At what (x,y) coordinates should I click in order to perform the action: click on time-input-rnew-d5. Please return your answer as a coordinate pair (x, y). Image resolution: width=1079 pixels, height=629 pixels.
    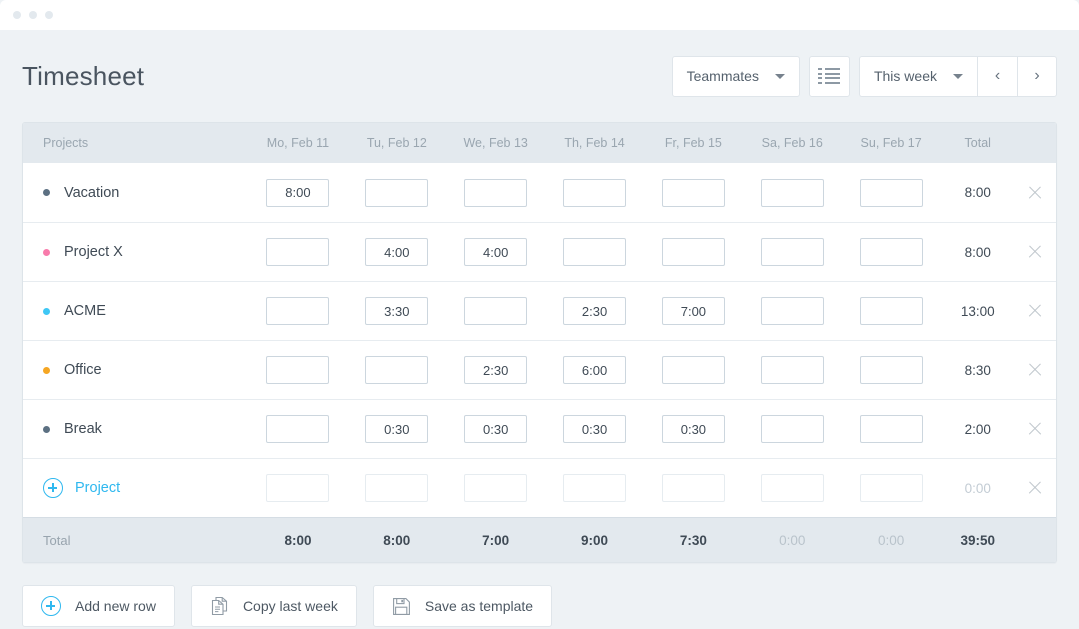
    Looking at the image, I should click on (792, 488).